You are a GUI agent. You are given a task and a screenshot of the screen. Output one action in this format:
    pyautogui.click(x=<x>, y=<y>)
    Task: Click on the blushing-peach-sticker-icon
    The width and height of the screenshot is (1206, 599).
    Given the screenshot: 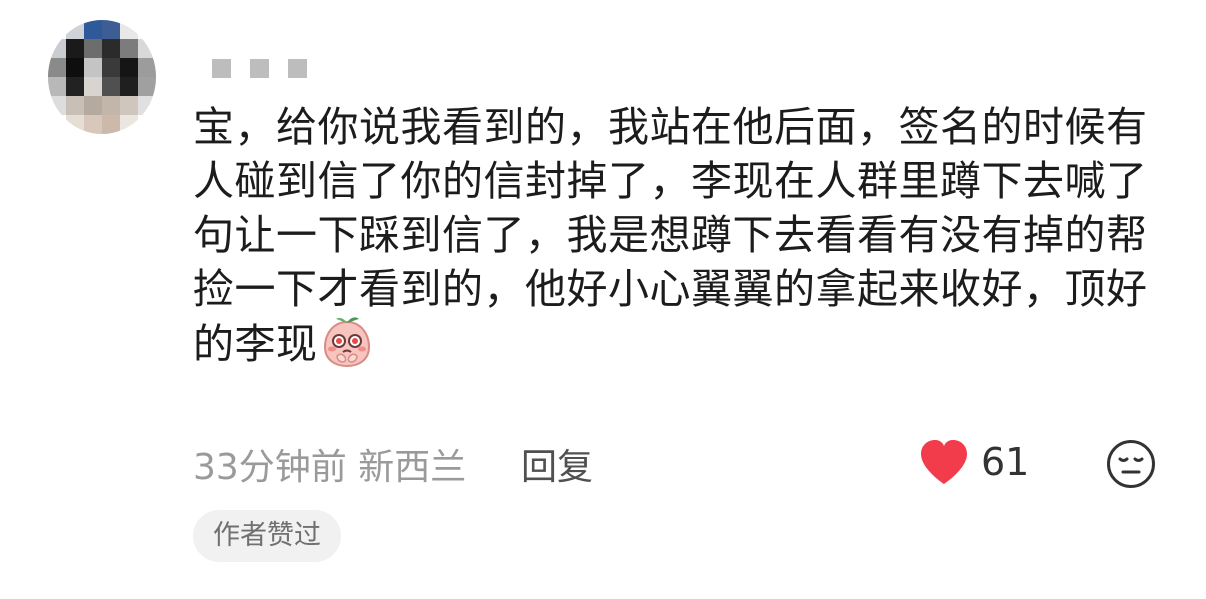 What is the action you would take?
    pyautogui.click(x=346, y=342)
    